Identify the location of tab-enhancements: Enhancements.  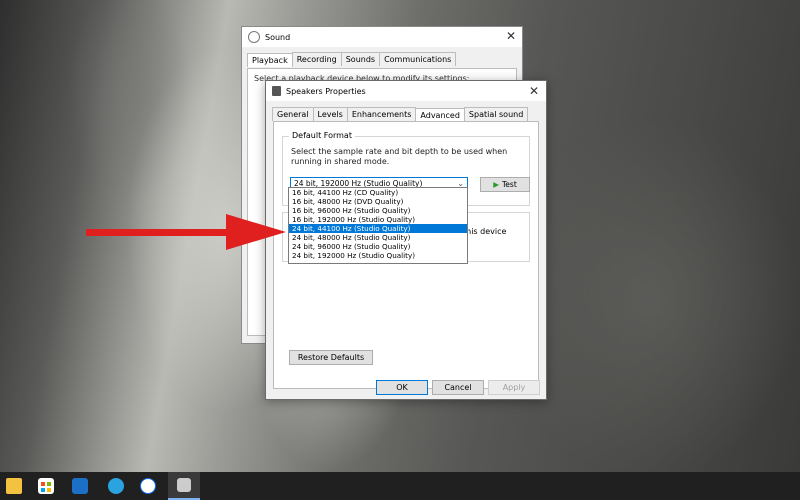
(381, 114).